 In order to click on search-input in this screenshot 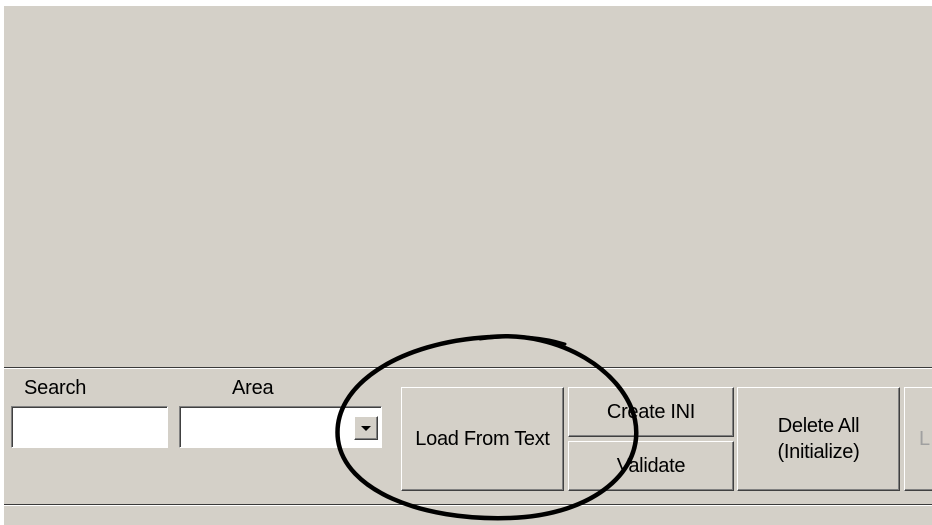, I will do `click(89, 427)`.